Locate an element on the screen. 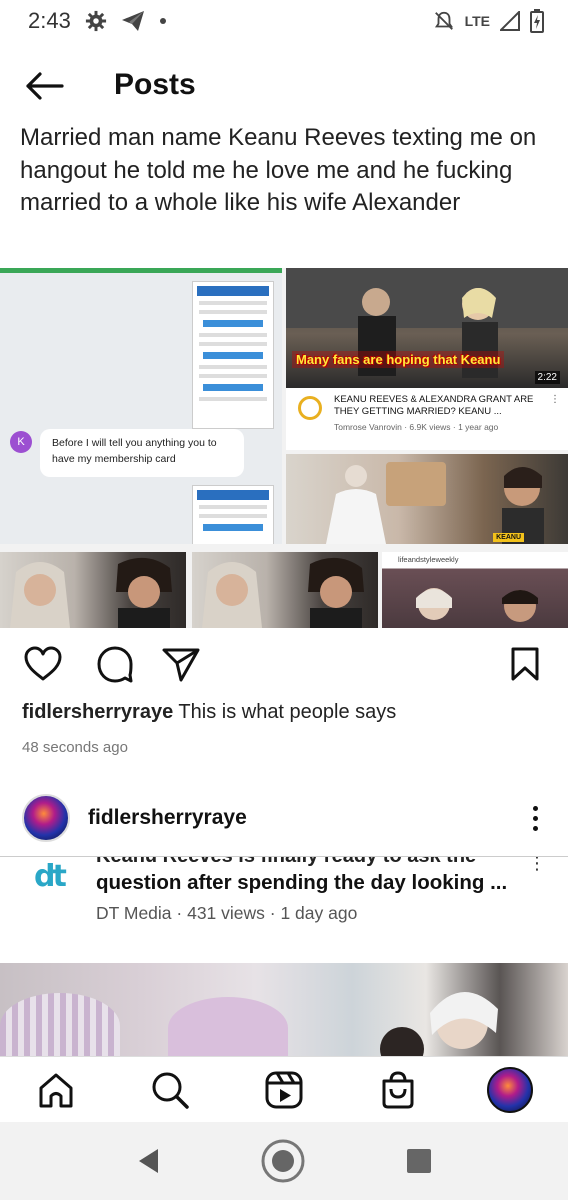 This screenshot has width=568, height=1200. recents-square-icon is located at coordinates (419, 1161).